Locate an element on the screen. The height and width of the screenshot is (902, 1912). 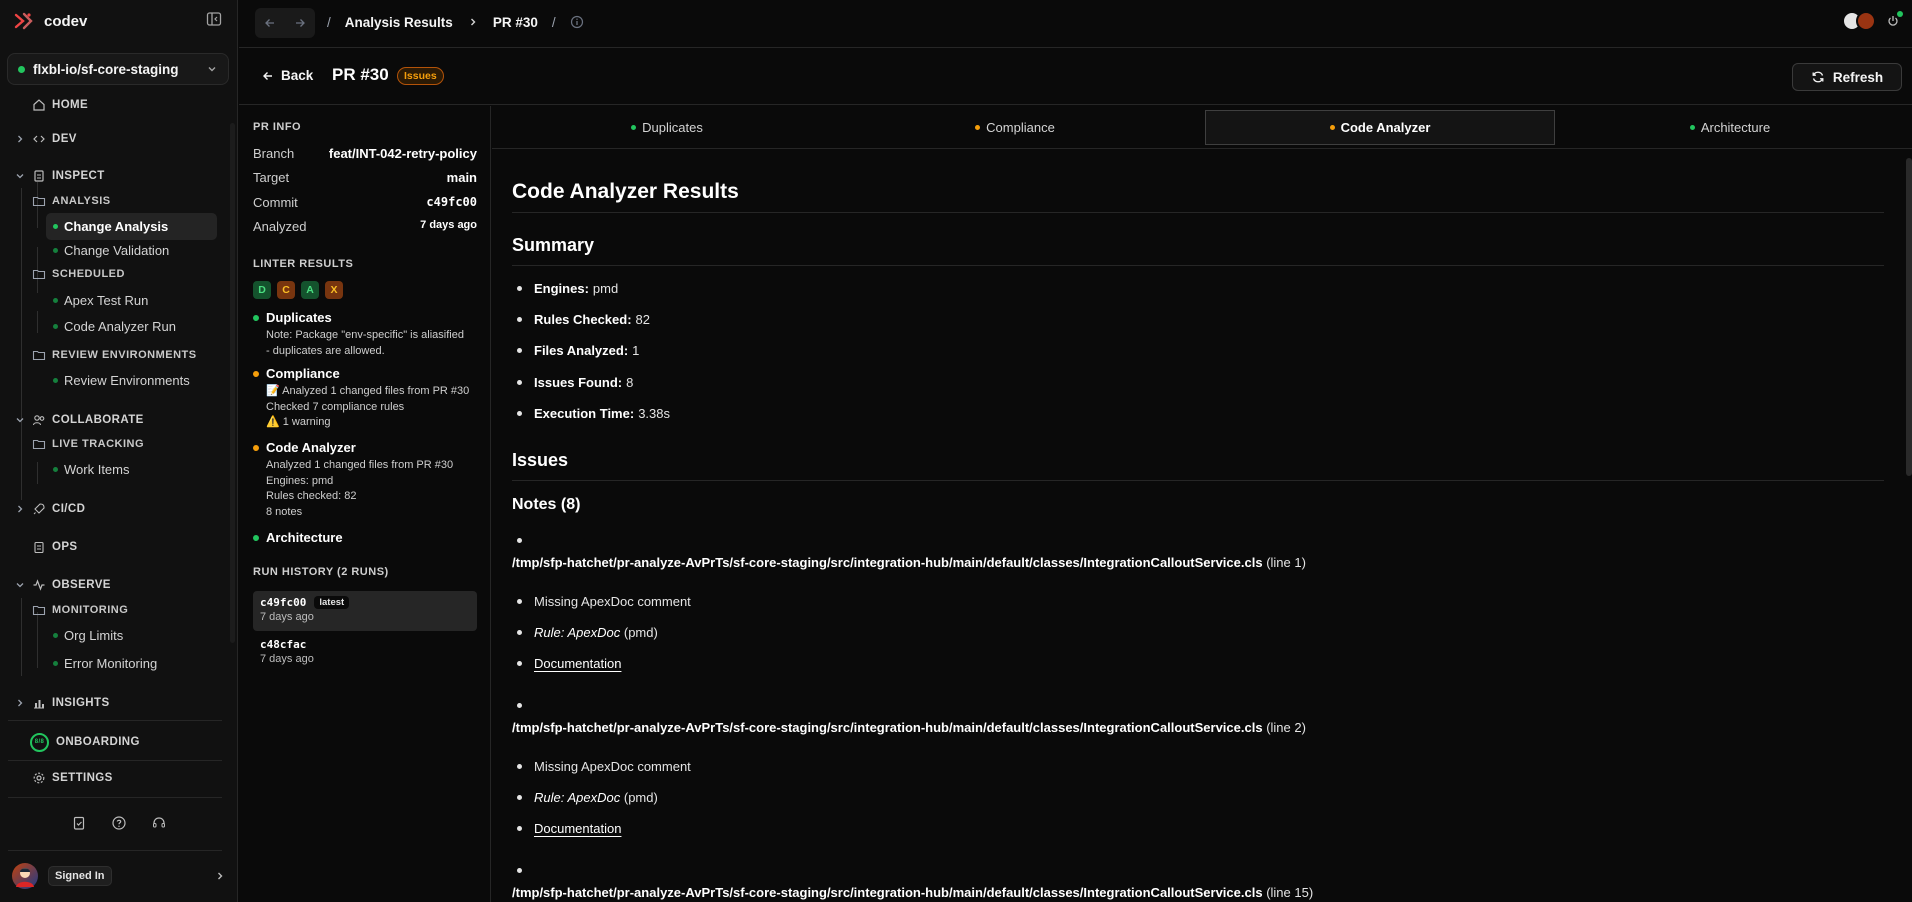
linter-chip-architecture: X is located at coordinates (334, 290).